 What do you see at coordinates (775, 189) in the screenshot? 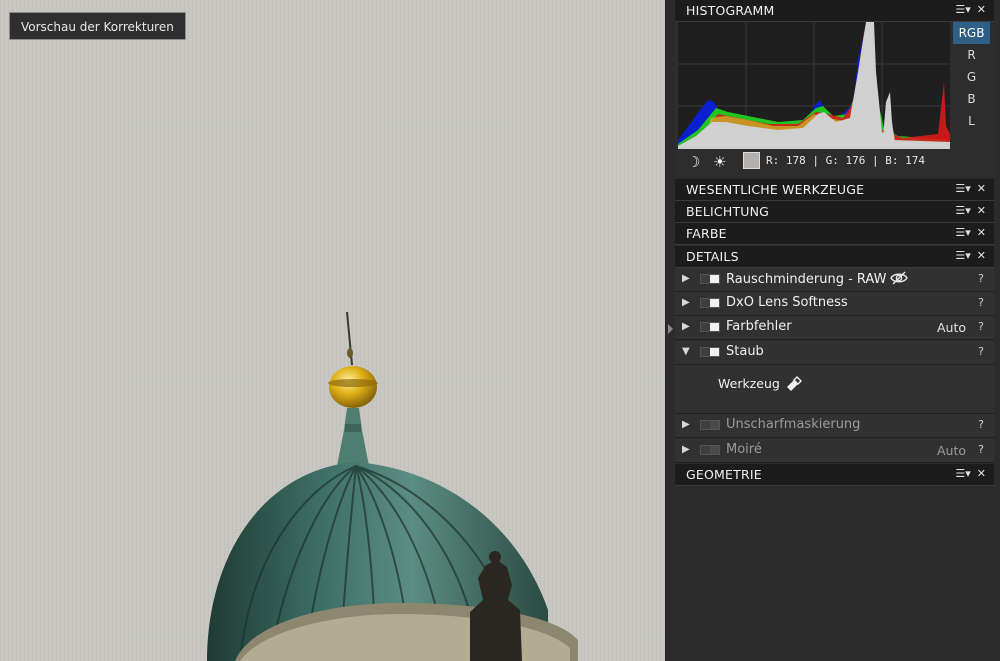
I see `section-title: WESENTLICHE WERKZEUGE` at bounding box center [775, 189].